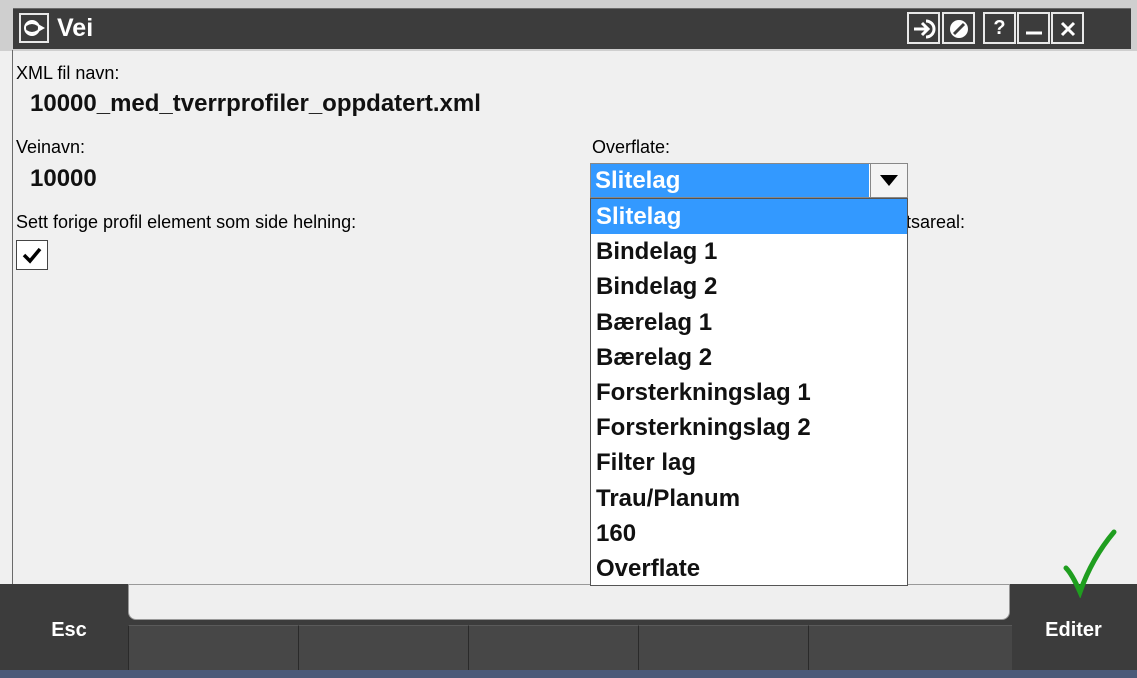  I want to click on left-border, so click(12, 317).